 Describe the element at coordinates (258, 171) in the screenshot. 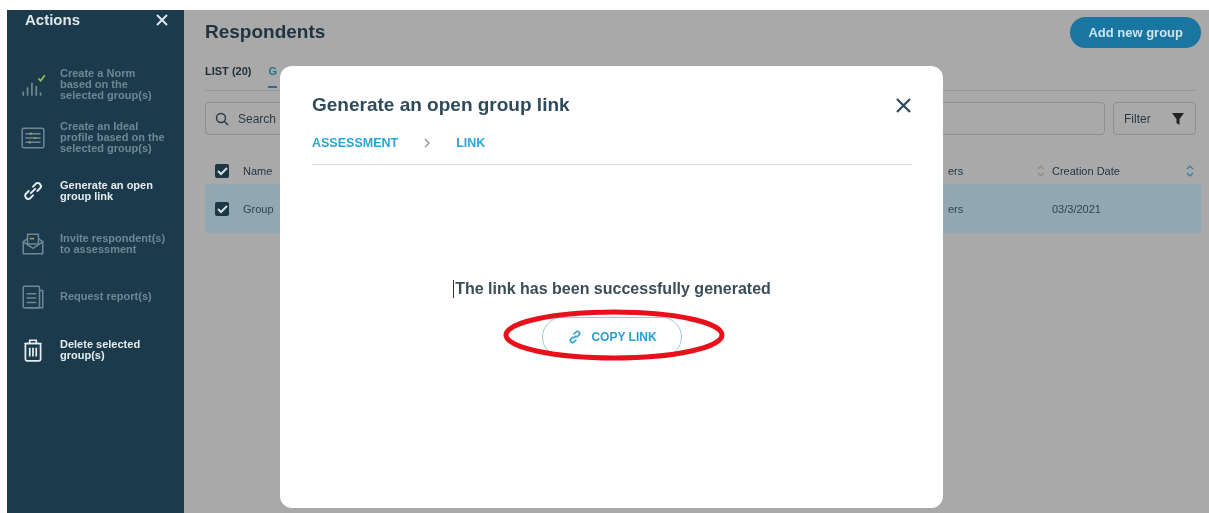

I see `column-header: Name` at that location.